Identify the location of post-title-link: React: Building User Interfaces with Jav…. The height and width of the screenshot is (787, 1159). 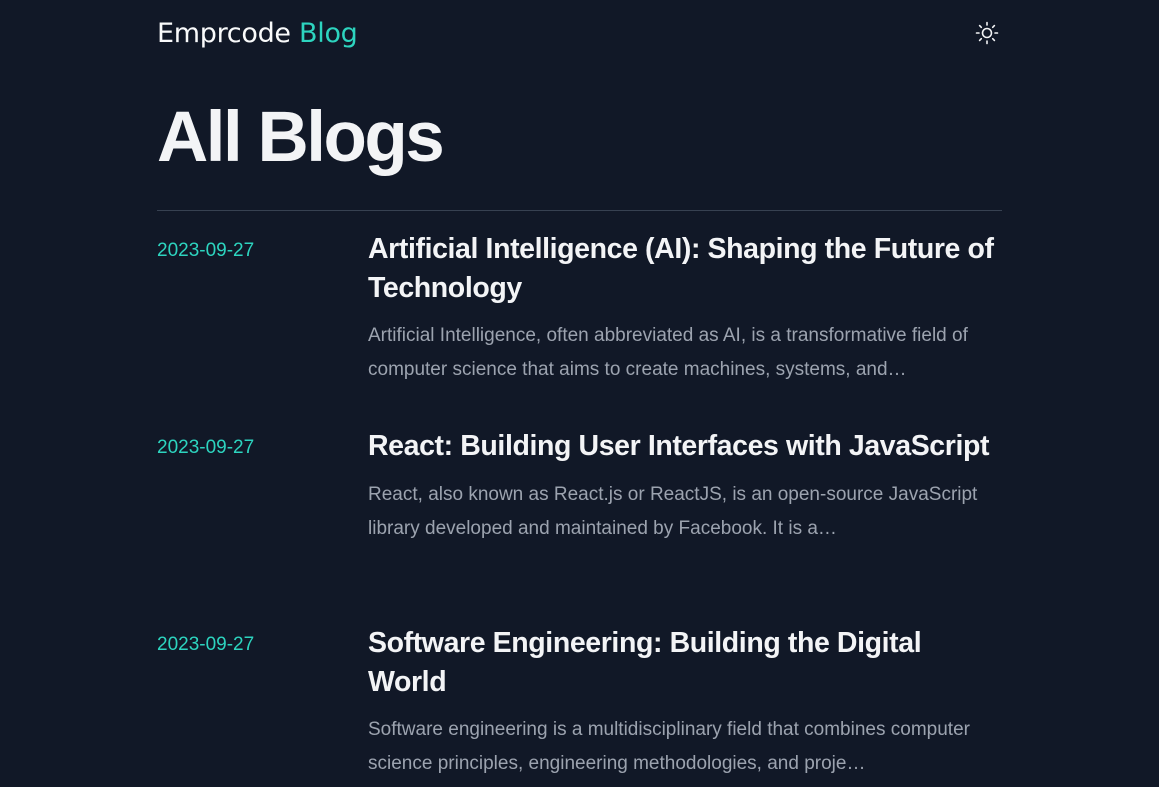
(685, 446).